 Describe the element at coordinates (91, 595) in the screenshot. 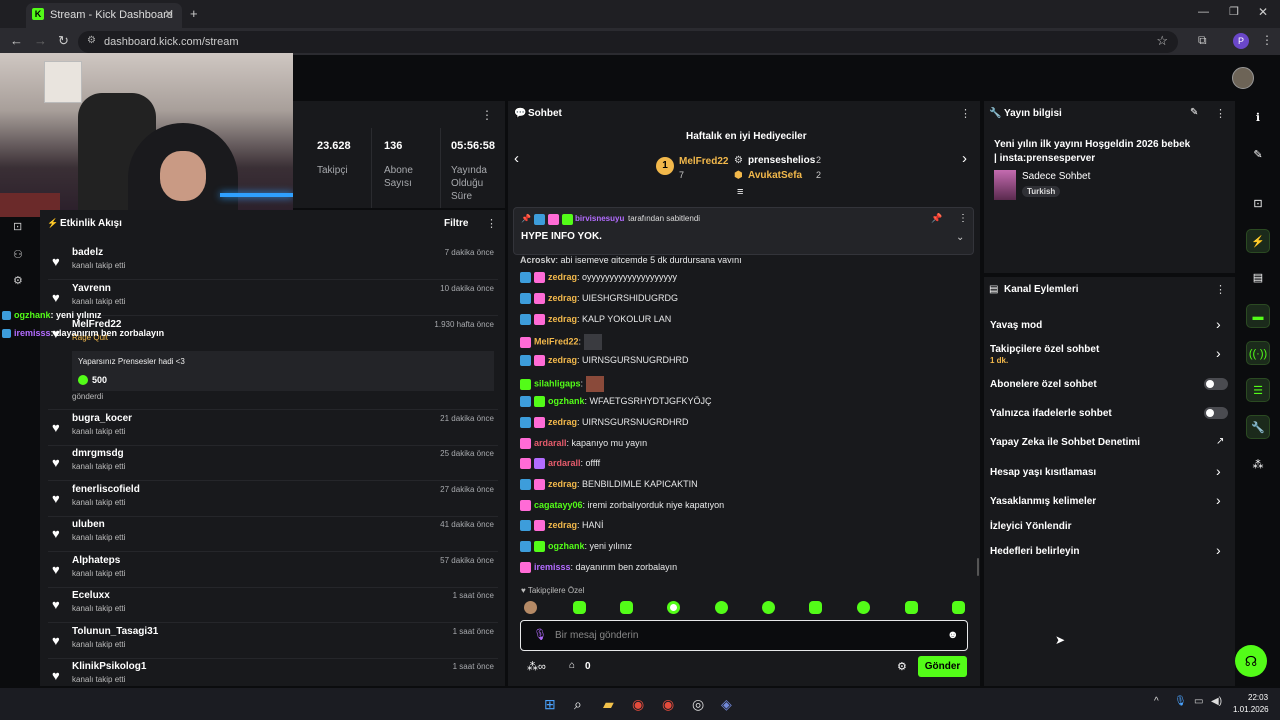

I see `activity-user: Eceluxx` at that location.